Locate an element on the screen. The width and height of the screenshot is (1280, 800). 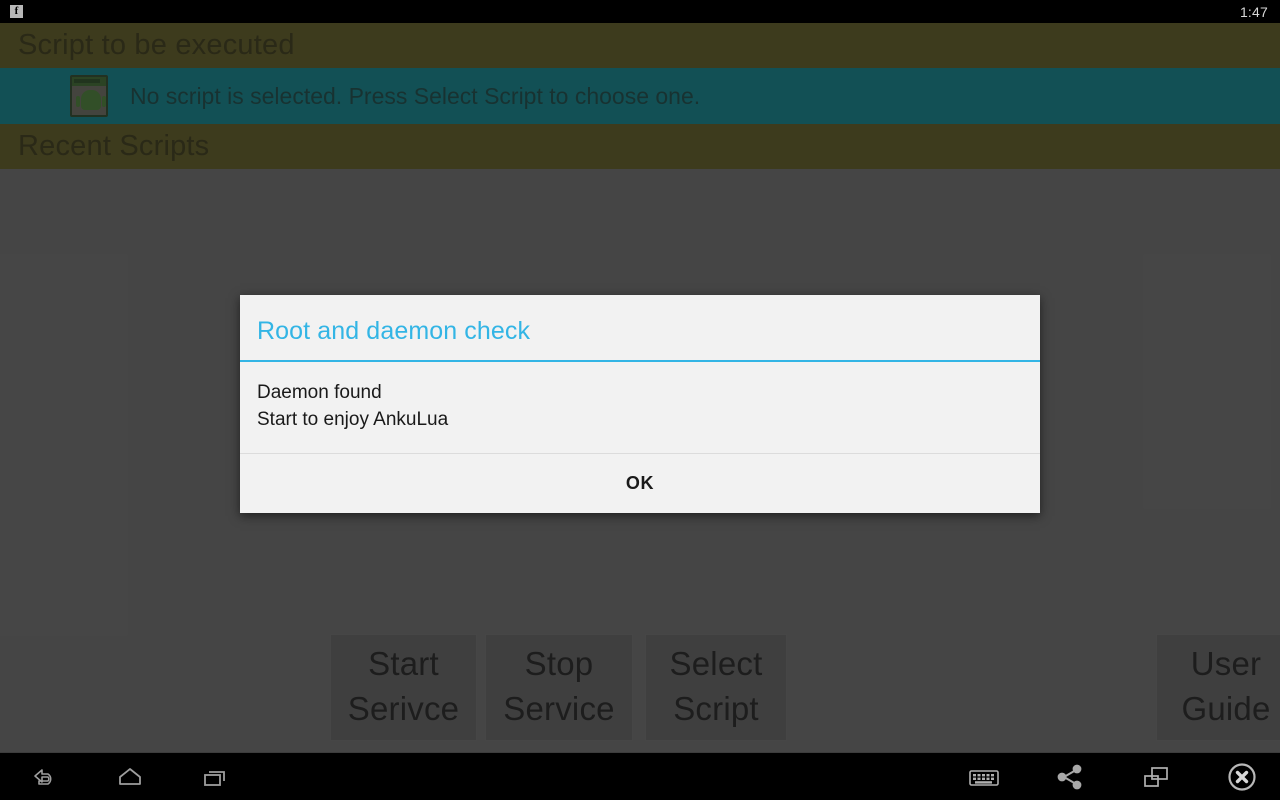
navigation-bar is located at coordinates (640, 776).